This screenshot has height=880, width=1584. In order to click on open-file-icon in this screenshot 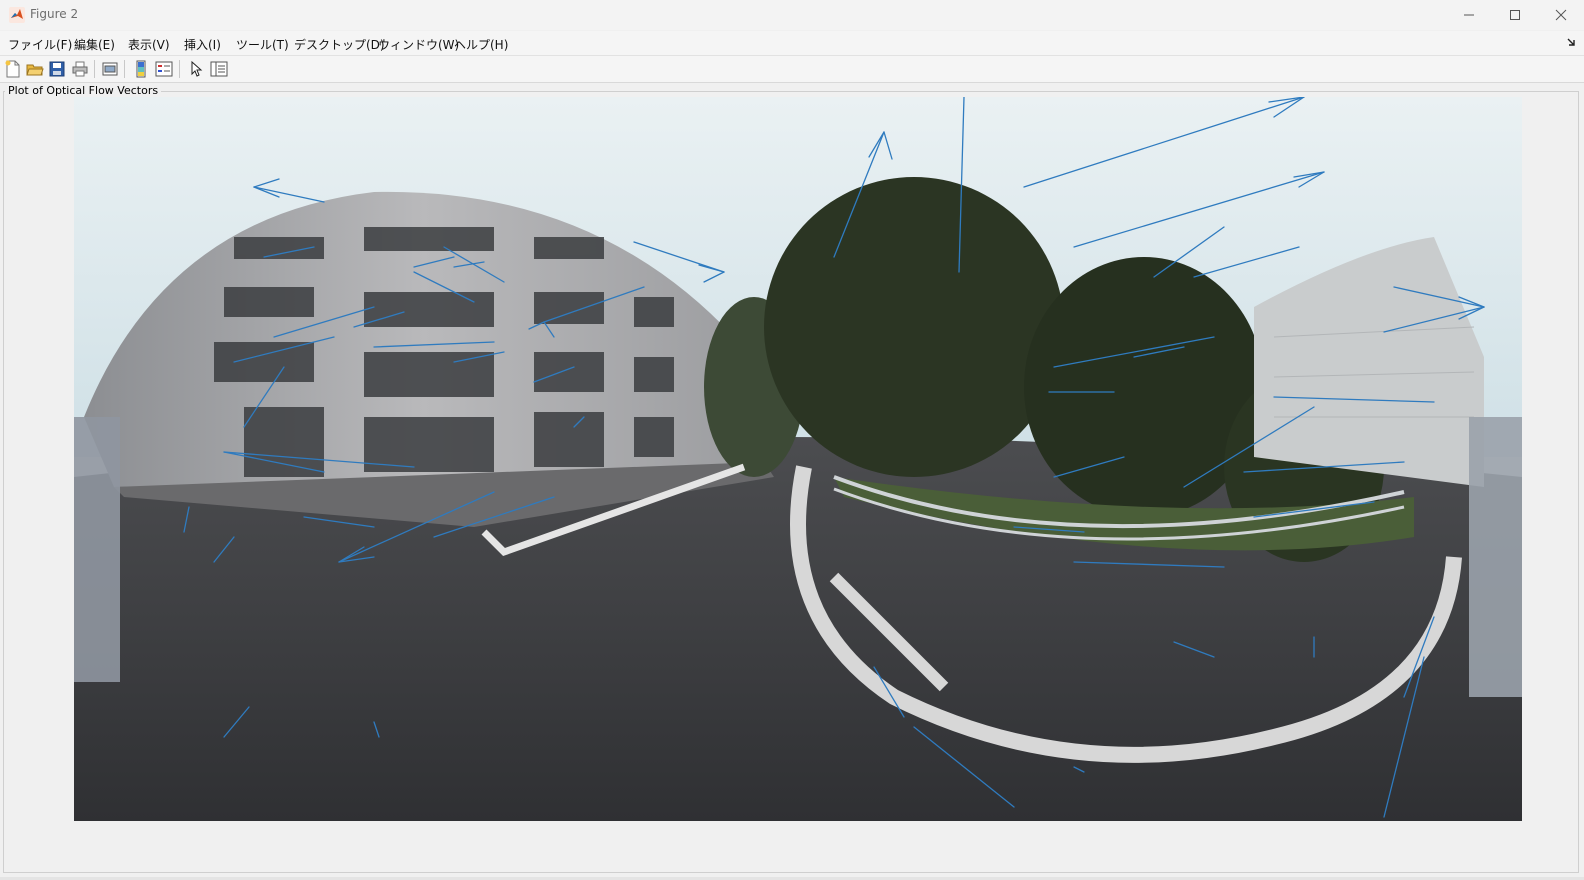, I will do `click(35, 69)`.